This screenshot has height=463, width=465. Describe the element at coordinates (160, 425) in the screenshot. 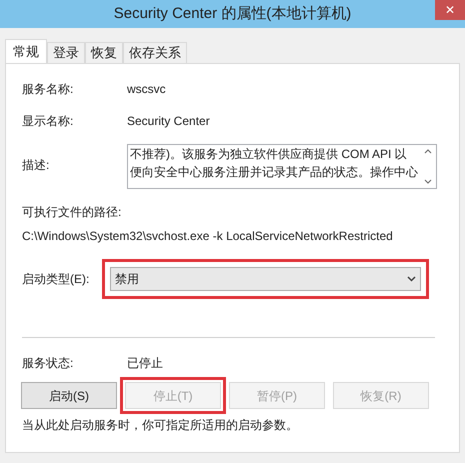

I see `hint-text: 当从此处启动服务时，你可指定所适用的启动参数。` at that location.